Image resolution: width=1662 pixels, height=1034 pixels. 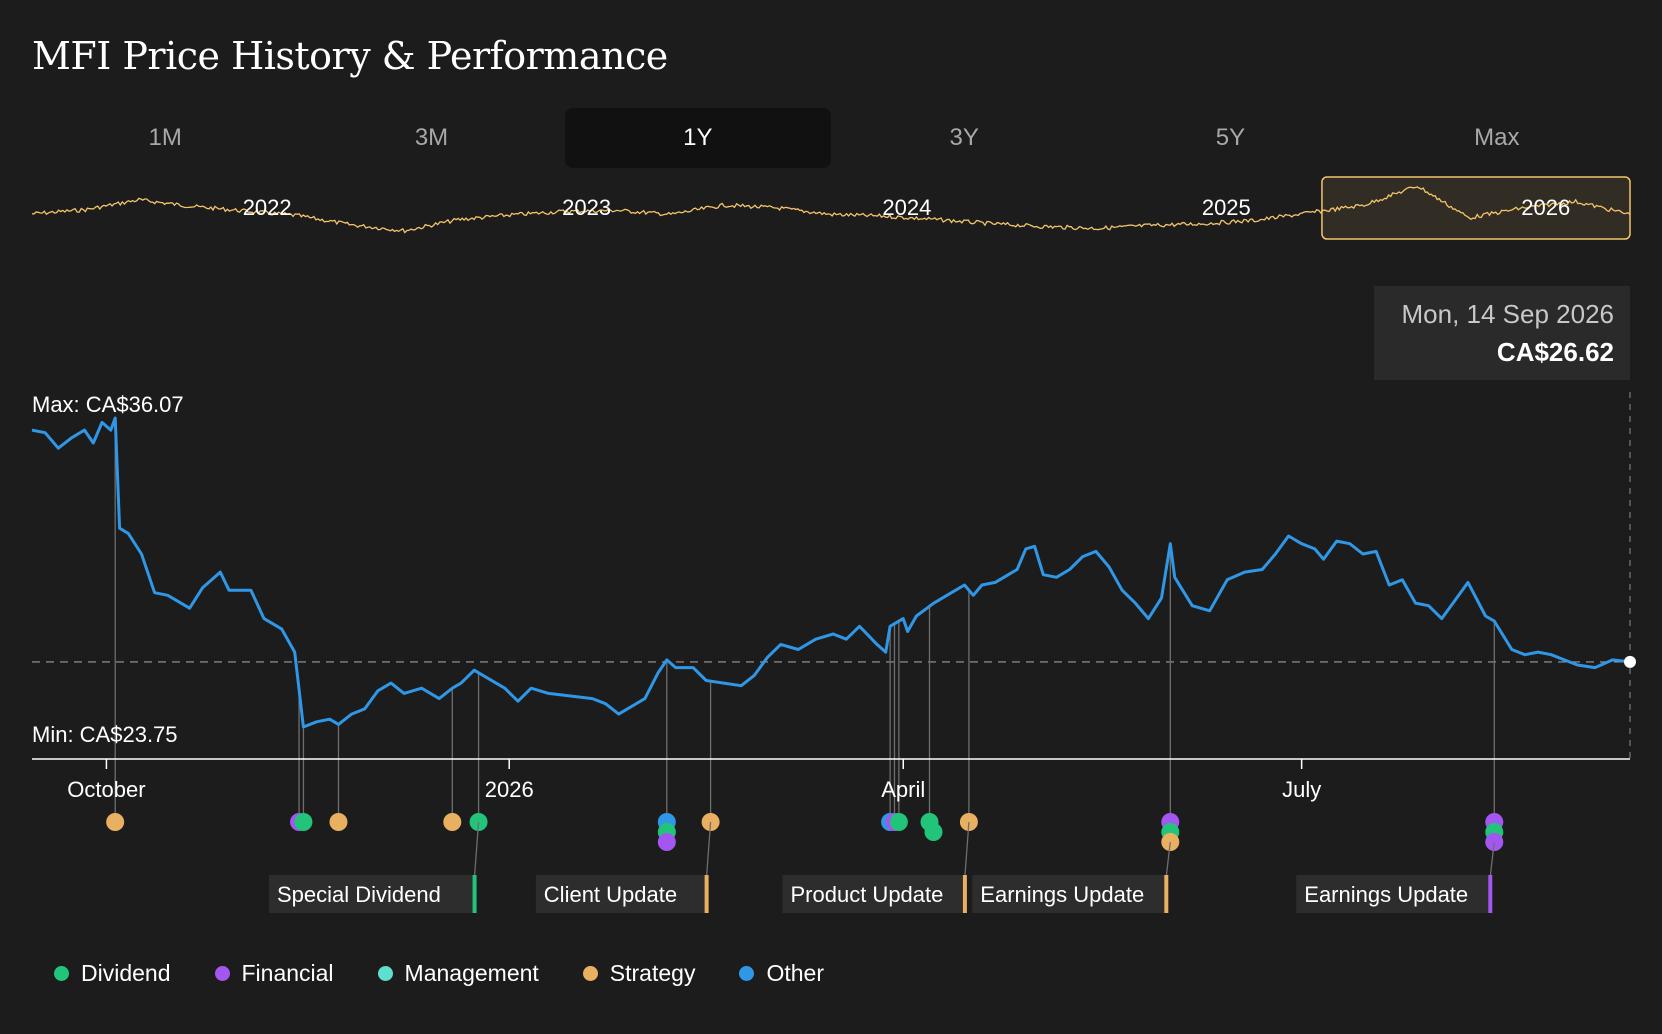 I want to click on tooltip-date: Mon, 14 Sep 2026, so click(x=1508, y=314).